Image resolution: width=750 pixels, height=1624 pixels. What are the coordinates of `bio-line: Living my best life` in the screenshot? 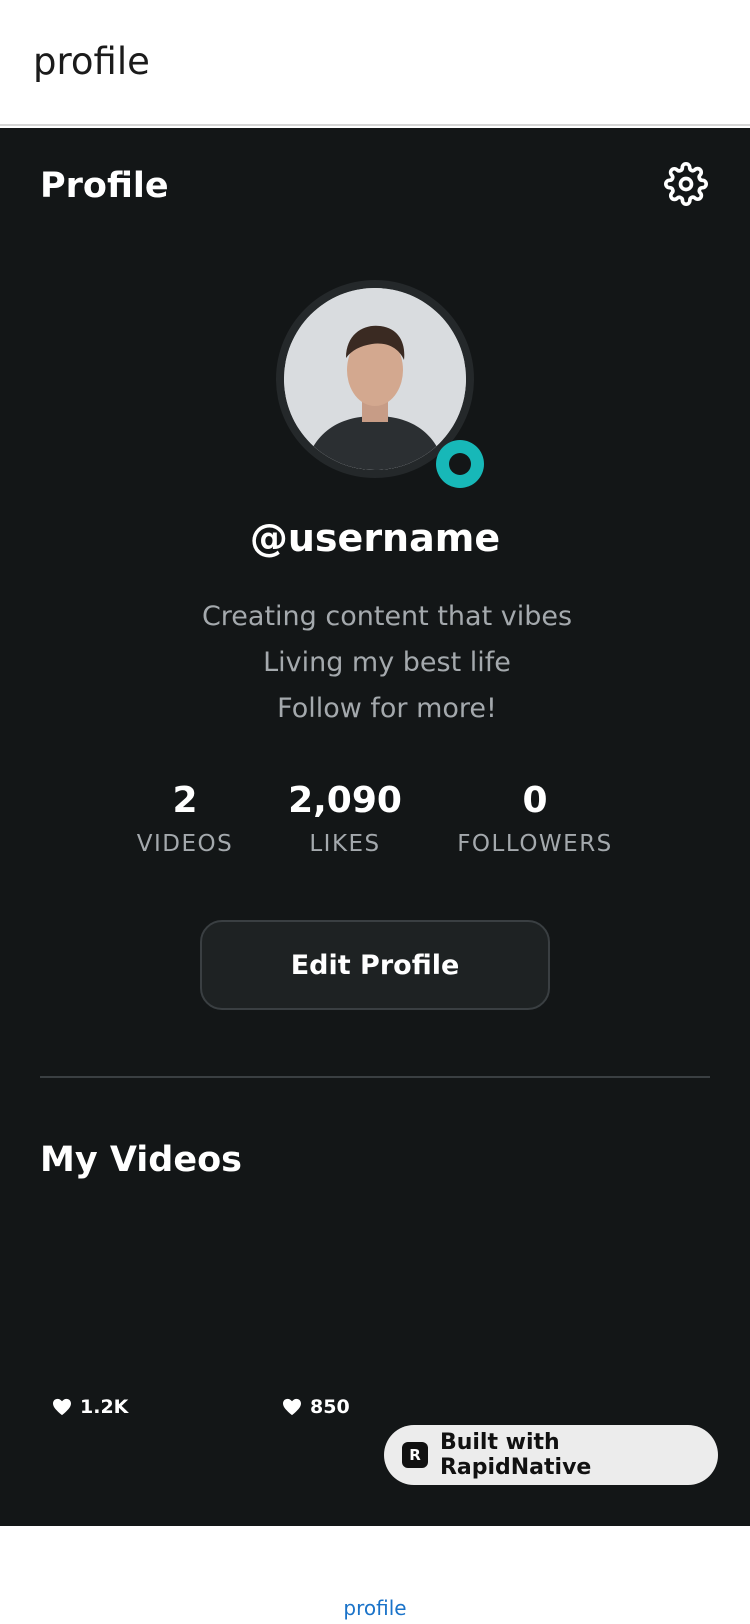 It's located at (387, 662).